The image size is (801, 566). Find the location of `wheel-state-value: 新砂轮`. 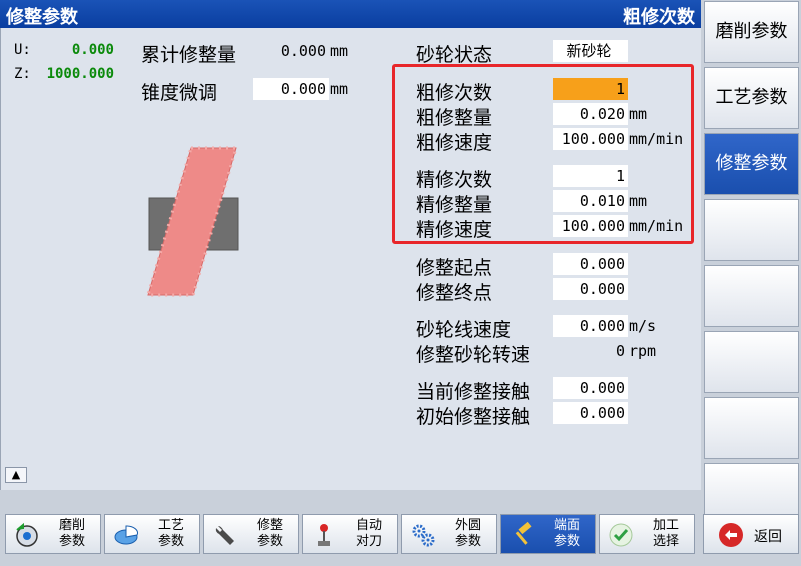

wheel-state-value: 新砂轮 is located at coordinates (590, 51).